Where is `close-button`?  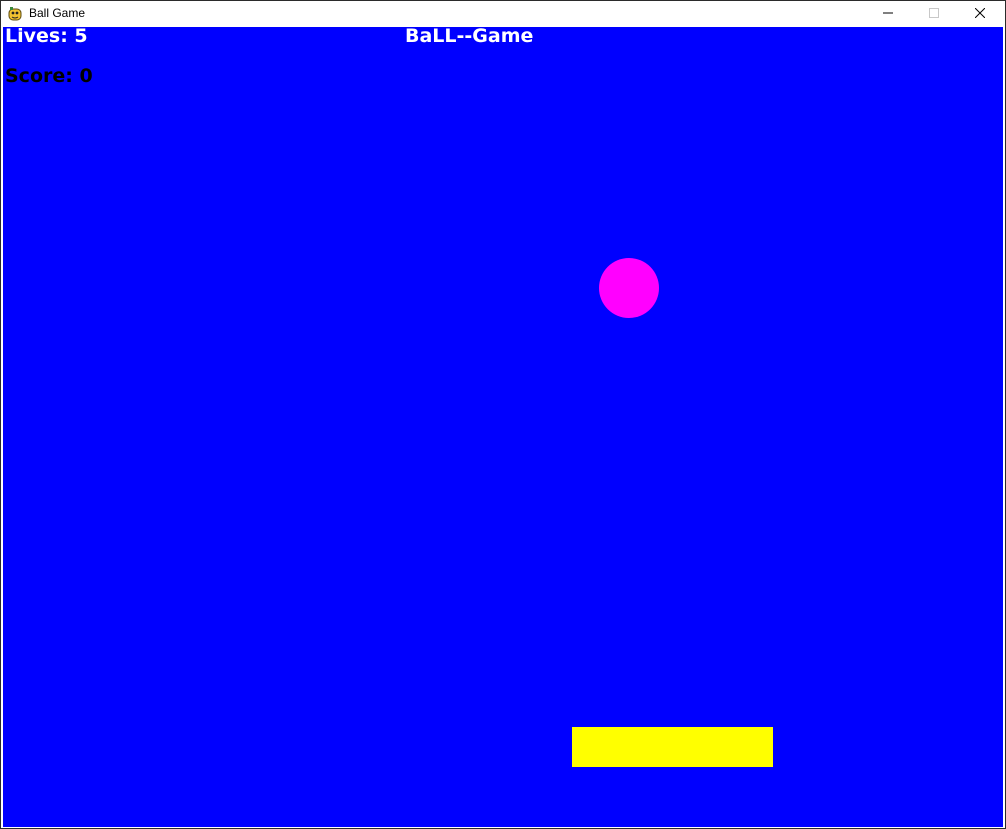 close-button is located at coordinates (980, 13).